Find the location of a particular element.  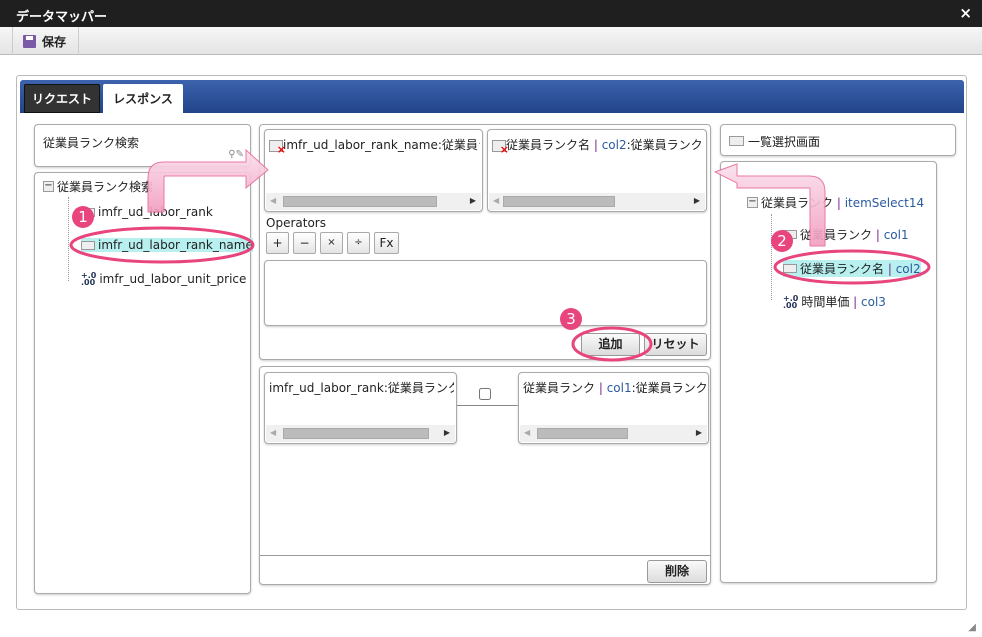

tree-root: − 従業員ランク | itemSelect14 is located at coordinates (835, 202).